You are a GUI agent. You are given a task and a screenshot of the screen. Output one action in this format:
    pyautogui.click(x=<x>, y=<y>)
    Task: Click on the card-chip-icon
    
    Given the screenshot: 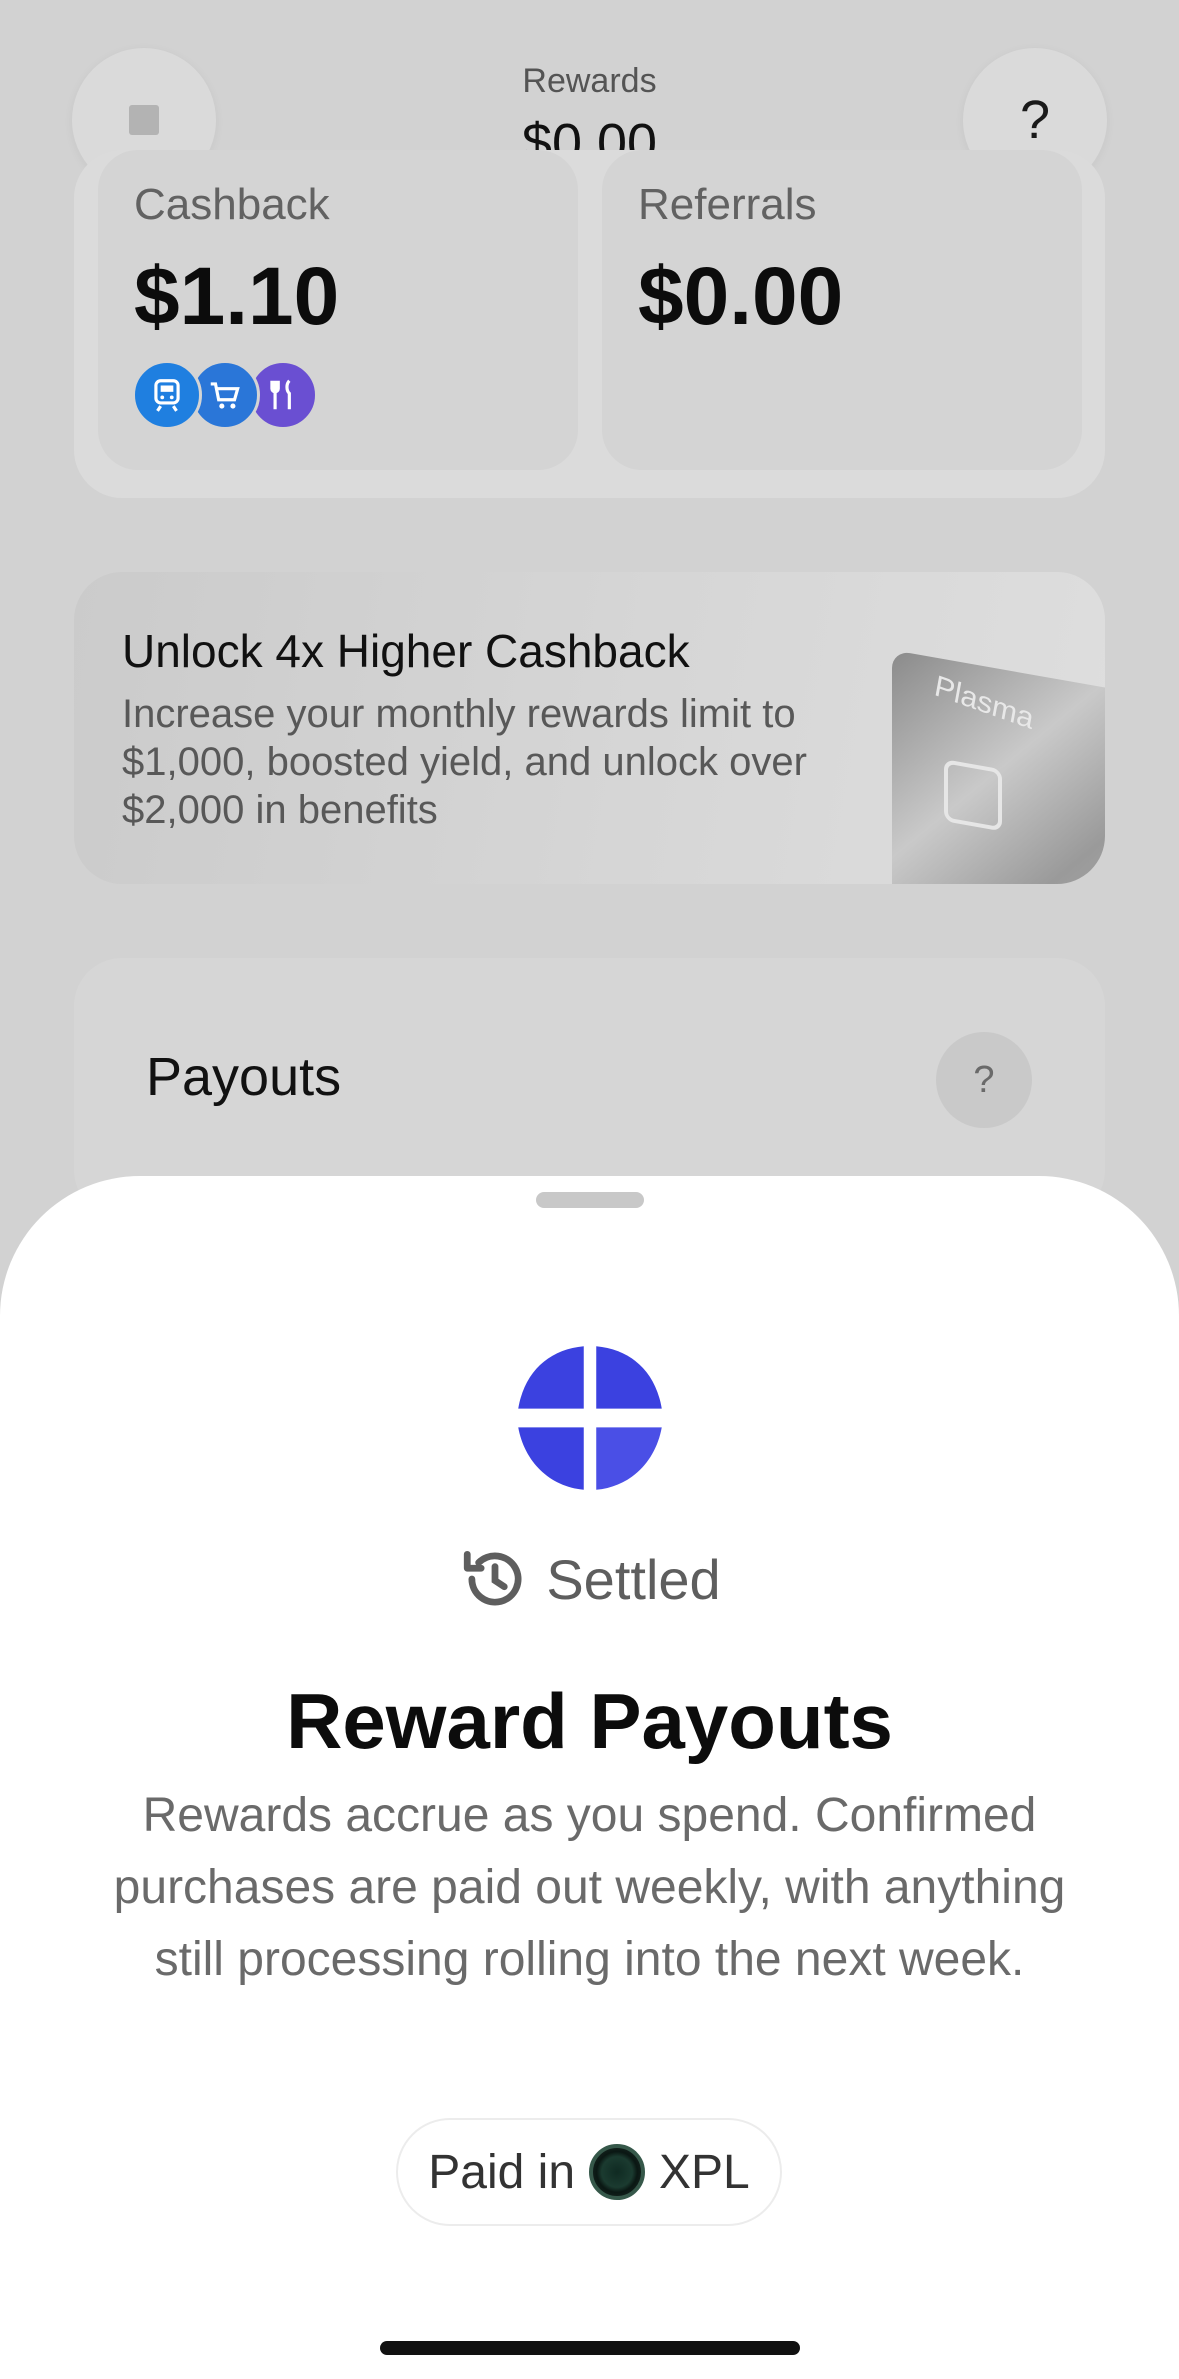 What is the action you would take?
    pyautogui.click(x=973, y=795)
    